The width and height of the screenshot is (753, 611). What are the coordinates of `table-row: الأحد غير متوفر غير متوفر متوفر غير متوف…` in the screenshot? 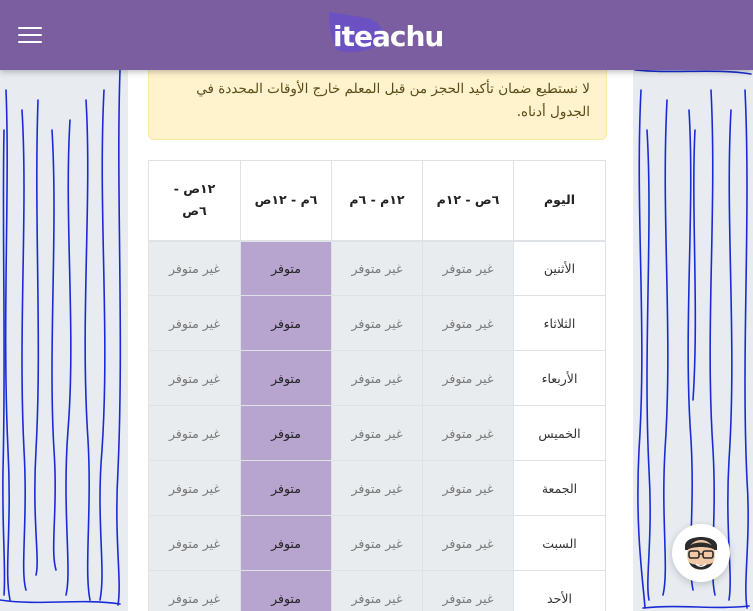 It's located at (377, 590).